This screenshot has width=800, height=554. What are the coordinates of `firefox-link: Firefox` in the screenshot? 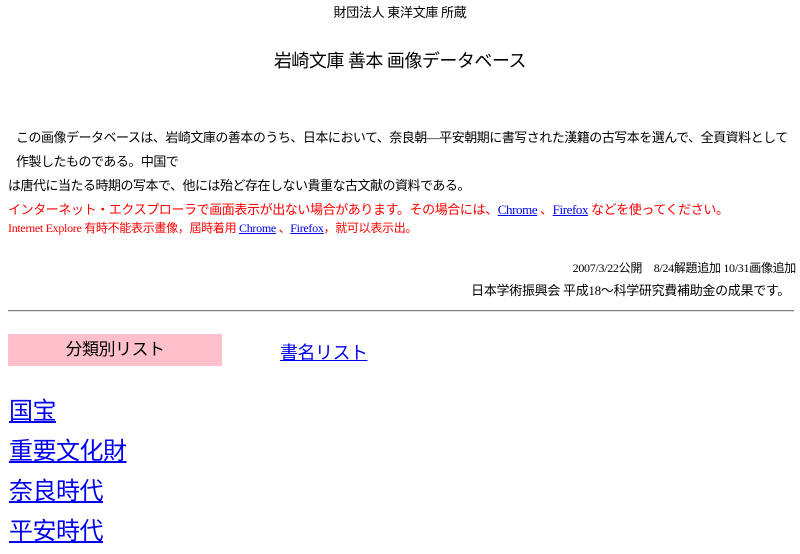 It's located at (571, 209).